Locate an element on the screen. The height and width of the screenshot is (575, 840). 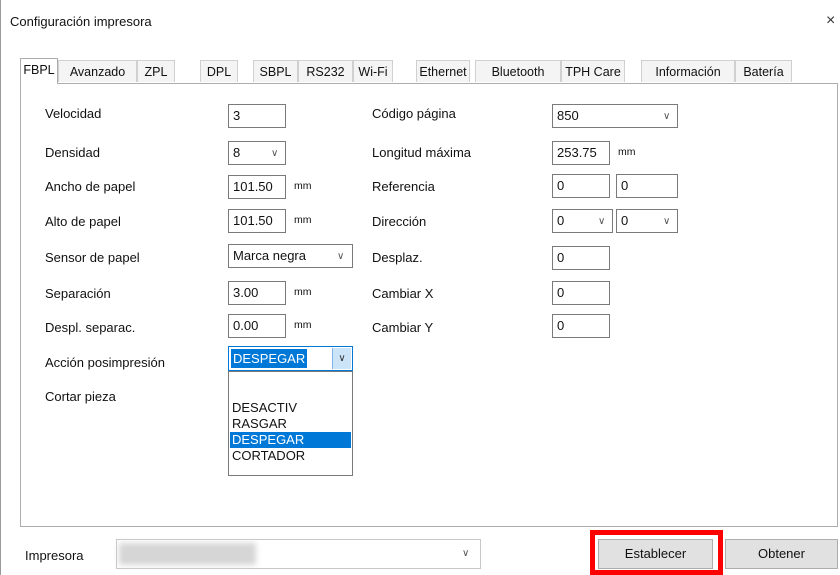
alto-unit: mm is located at coordinates (303, 220).